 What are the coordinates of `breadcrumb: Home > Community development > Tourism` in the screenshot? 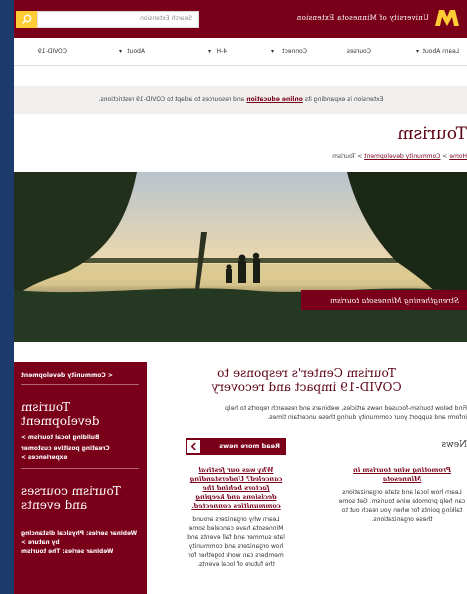 It's located at (399, 156).